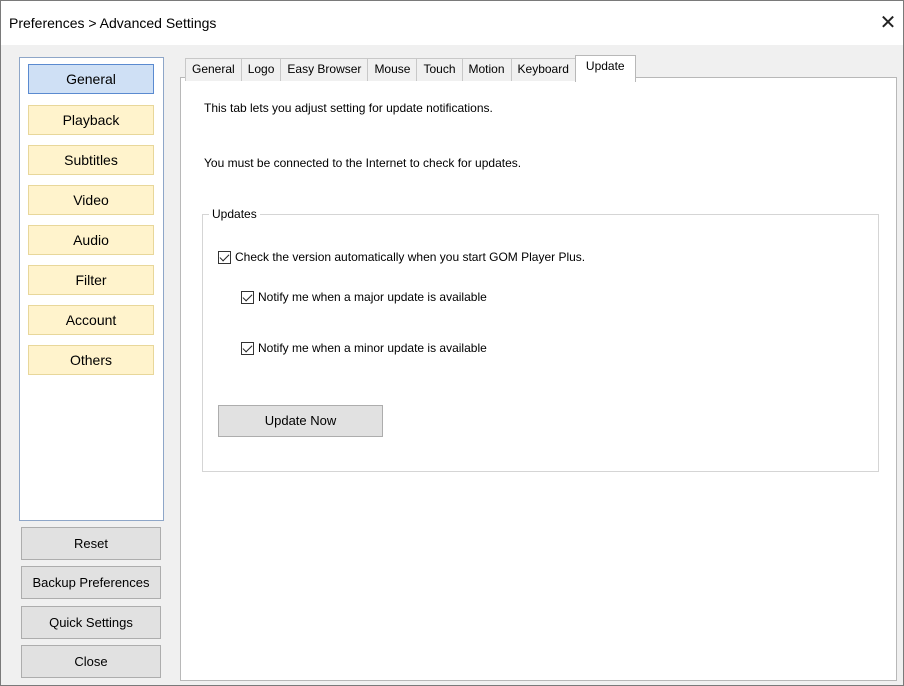  What do you see at coordinates (486, 69) in the screenshot?
I see `tab-motion: Motion` at bounding box center [486, 69].